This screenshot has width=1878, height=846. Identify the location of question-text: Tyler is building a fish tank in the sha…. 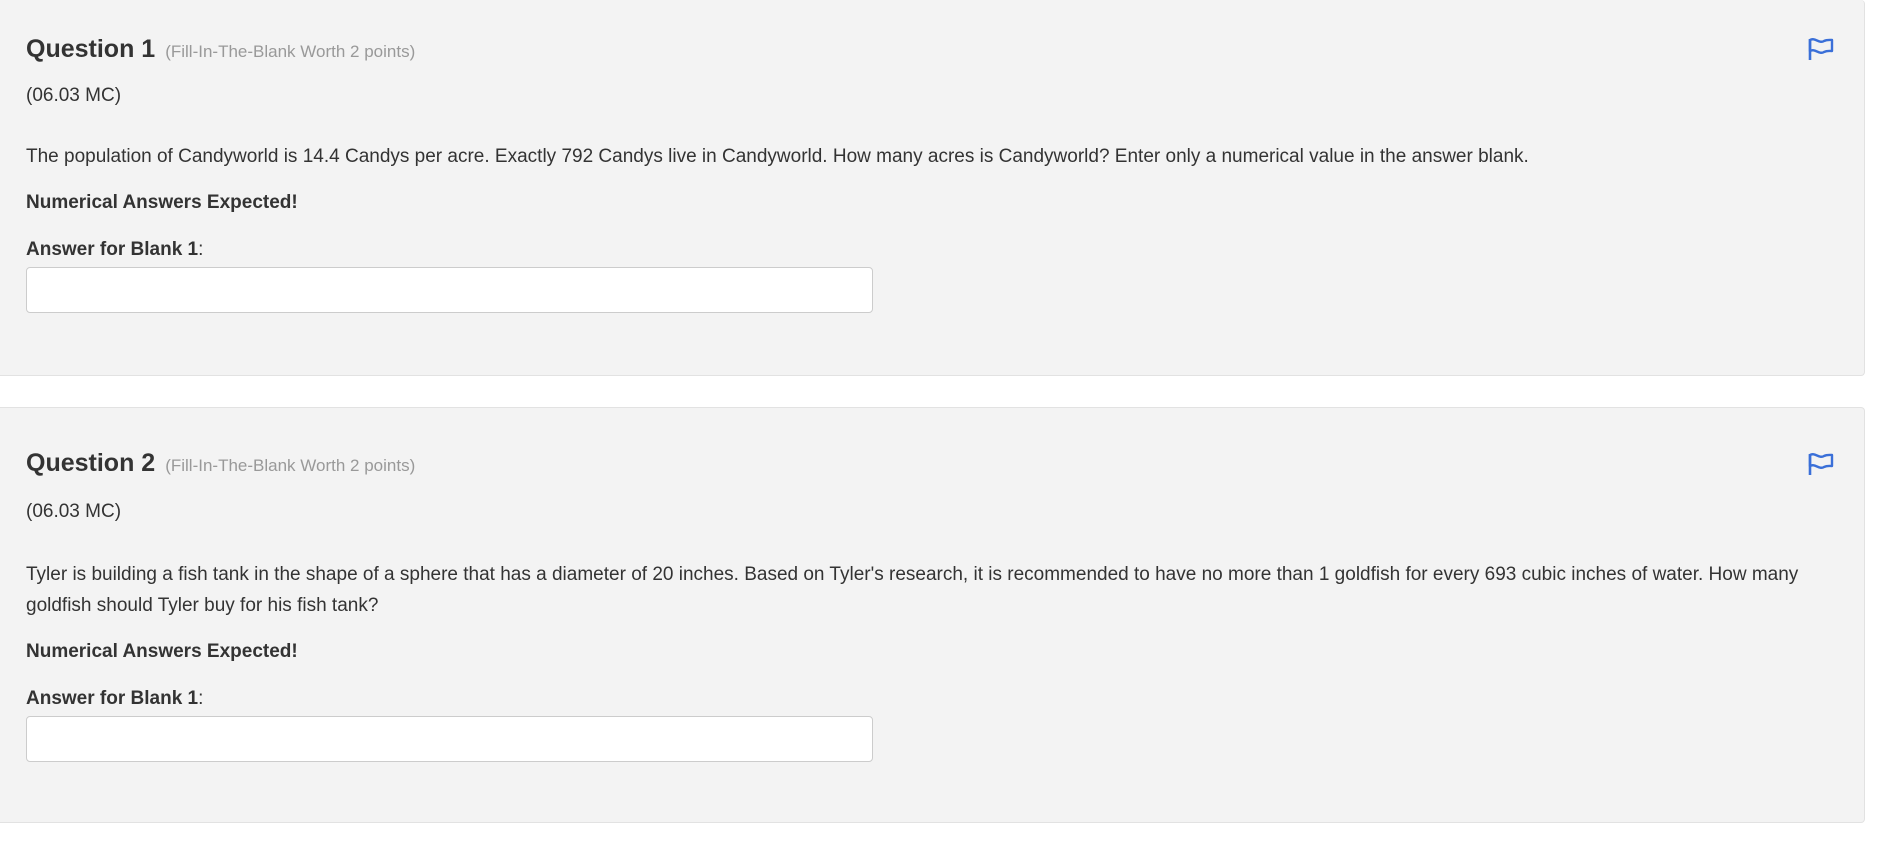
(912, 590).